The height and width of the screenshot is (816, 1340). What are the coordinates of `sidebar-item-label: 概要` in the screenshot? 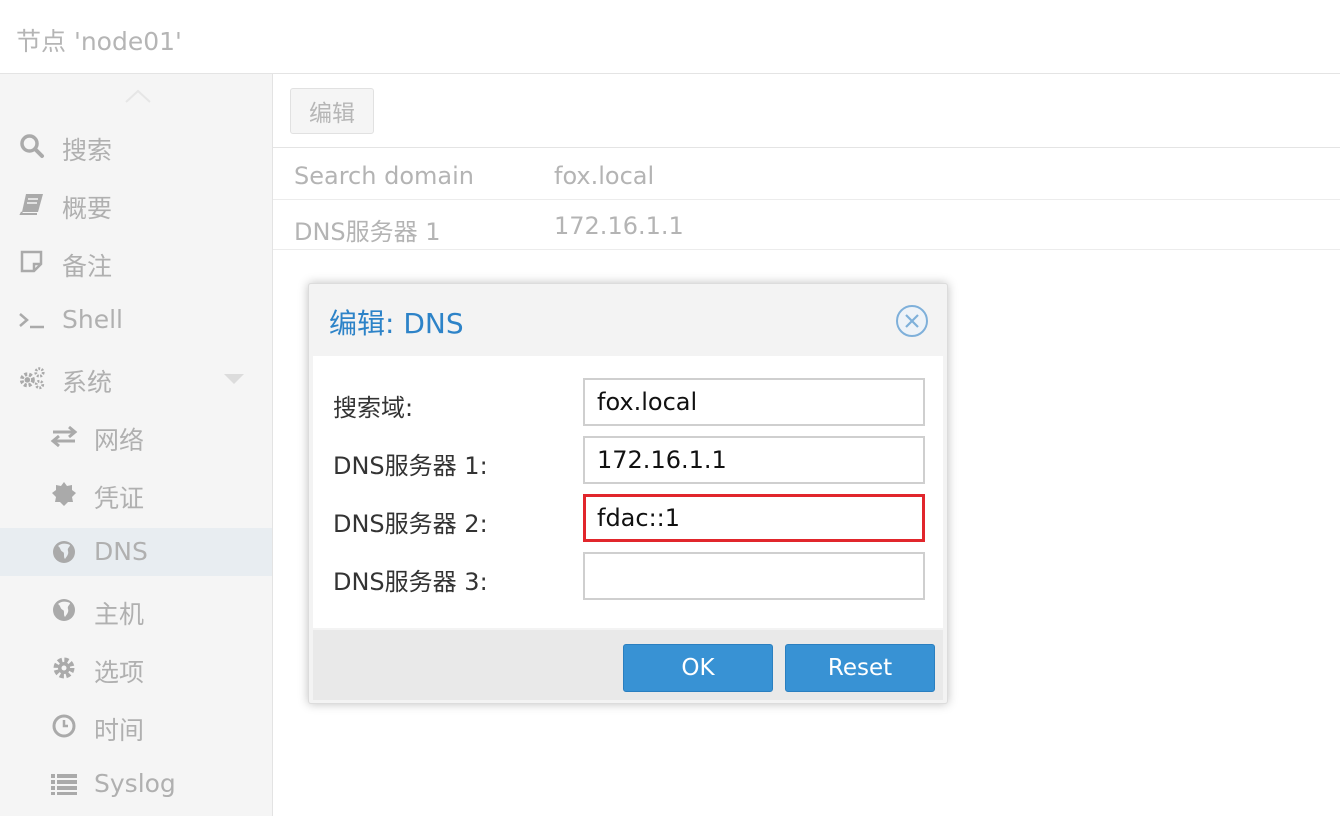 It's located at (87, 208).